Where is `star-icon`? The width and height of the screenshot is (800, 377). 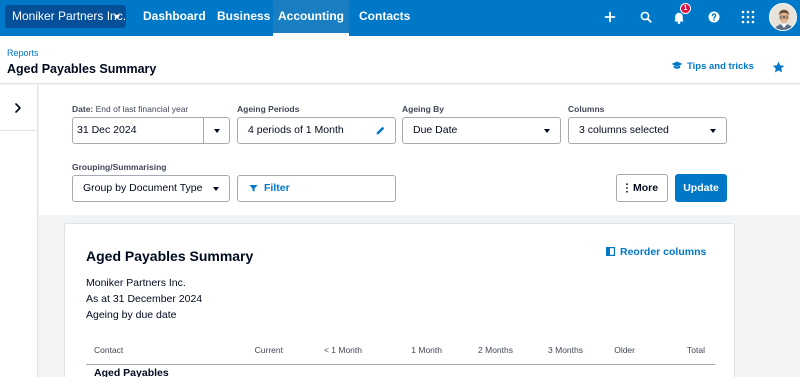
star-icon is located at coordinates (778, 67).